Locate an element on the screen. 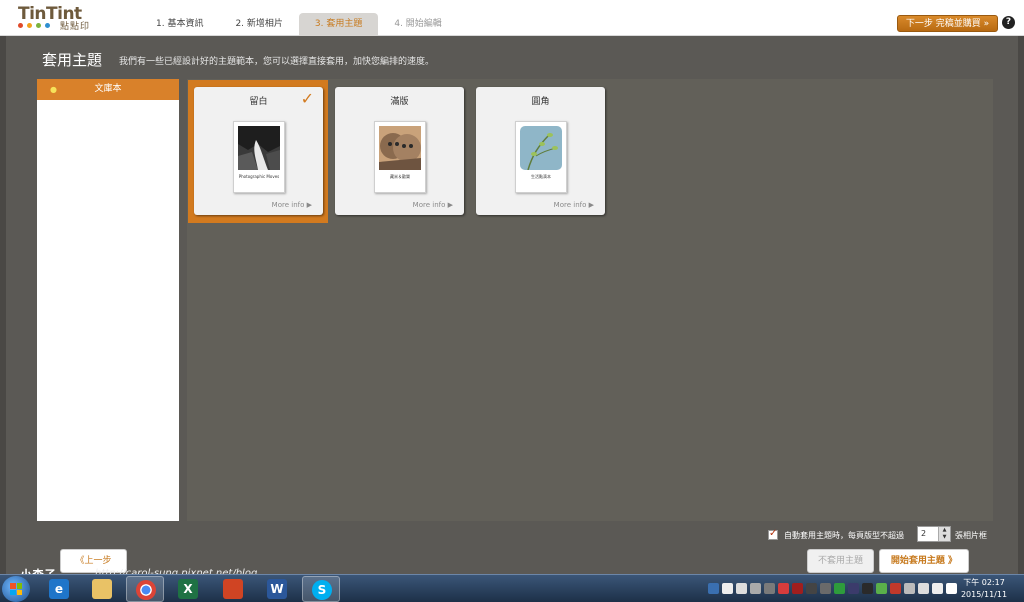 The height and width of the screenshot is (602, 1024). excel-icon: X is located at coordinates (188, 589).